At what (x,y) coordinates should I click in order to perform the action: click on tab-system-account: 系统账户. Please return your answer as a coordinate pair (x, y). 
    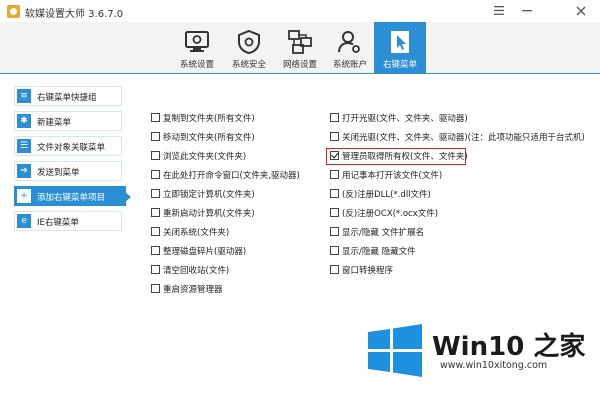
    Looking at the image, I should click on (350, 48).